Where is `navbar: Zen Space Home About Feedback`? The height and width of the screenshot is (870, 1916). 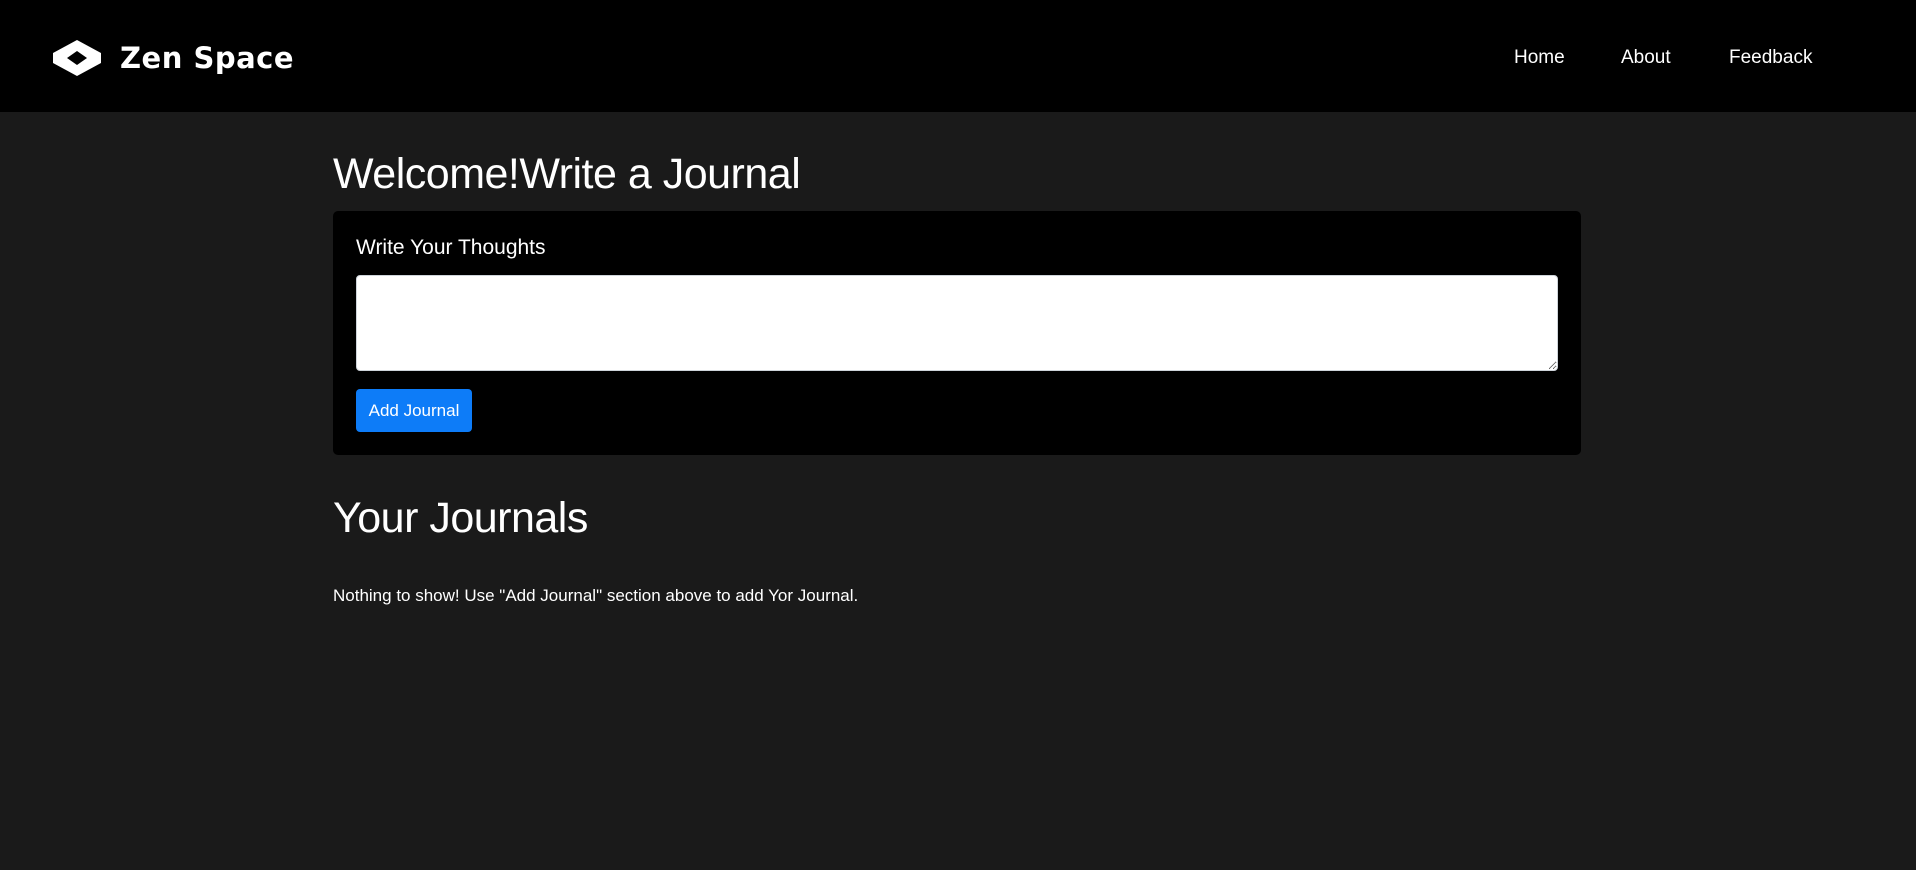
navbar: Zen Space Home About Feedback is located at coordinates (958, 56).